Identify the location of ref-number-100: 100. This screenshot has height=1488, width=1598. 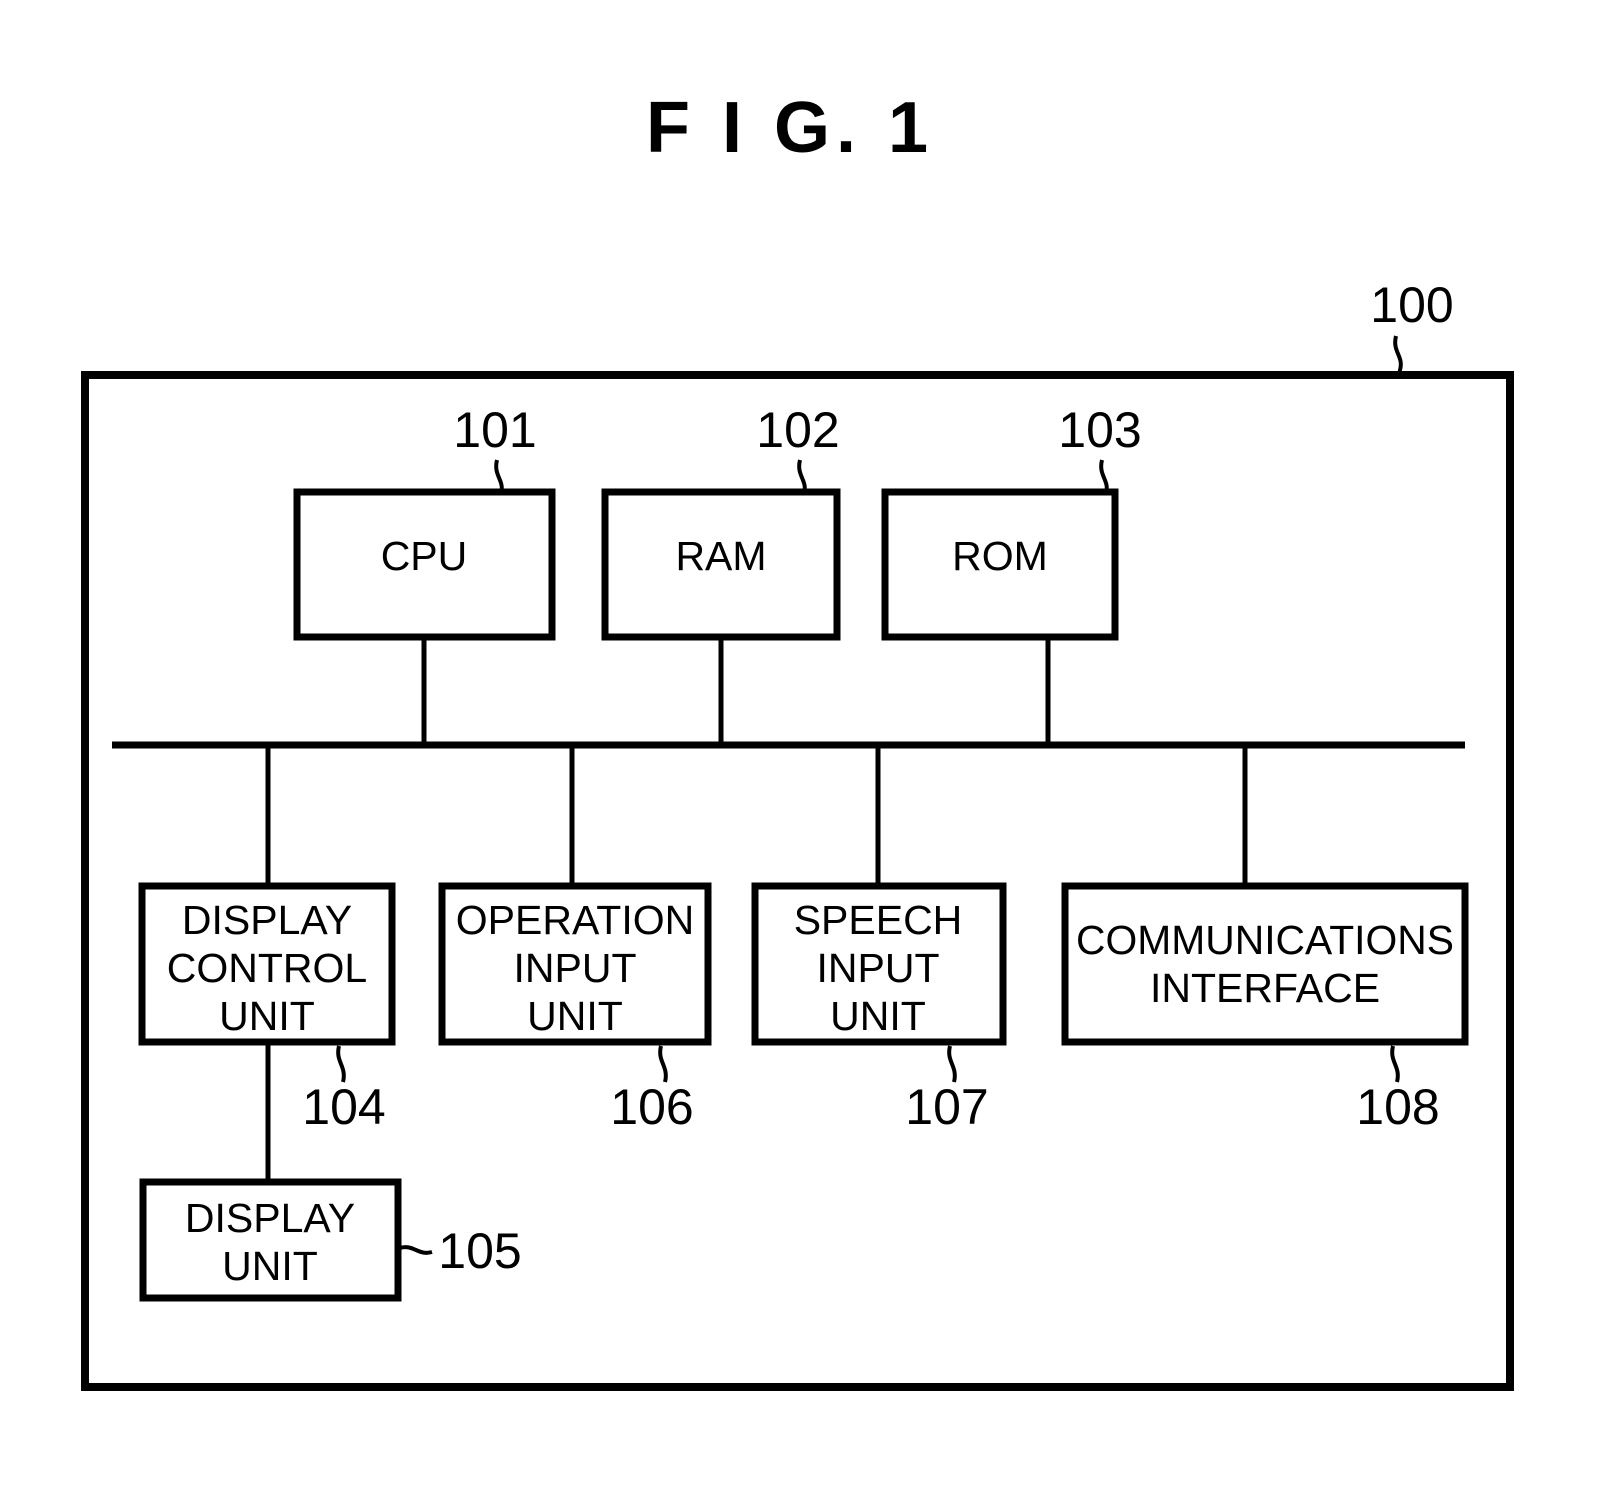
(1411, 305).